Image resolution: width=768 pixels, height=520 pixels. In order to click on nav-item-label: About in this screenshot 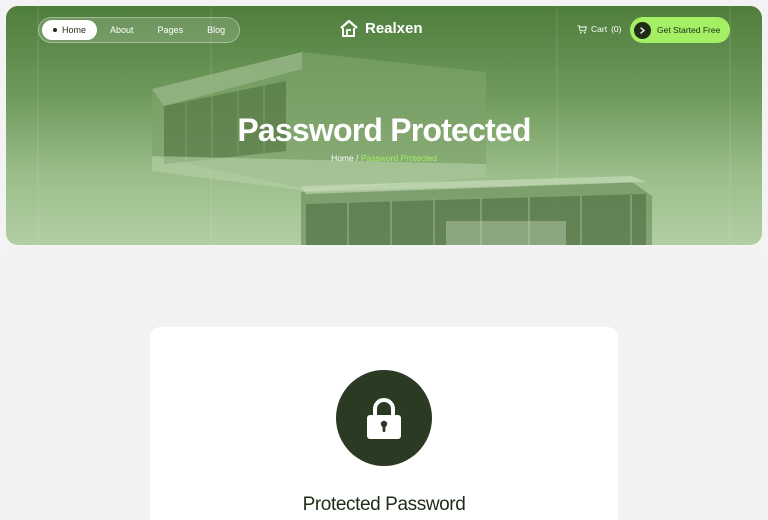, I will do `click(122, 30)`.